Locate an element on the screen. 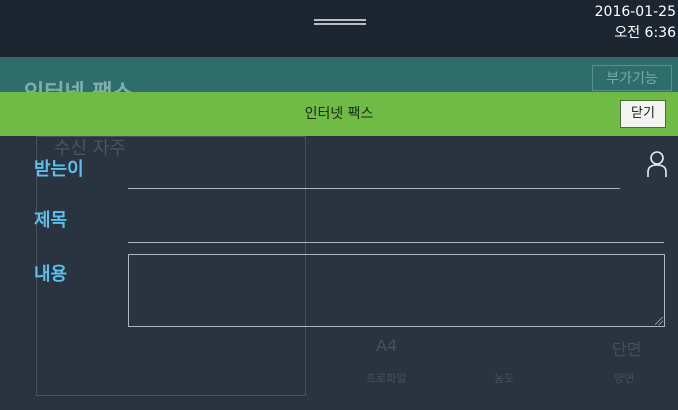 The height and width of the screenshot is (410, 678). subject-input is located at coordinates (396, 242).